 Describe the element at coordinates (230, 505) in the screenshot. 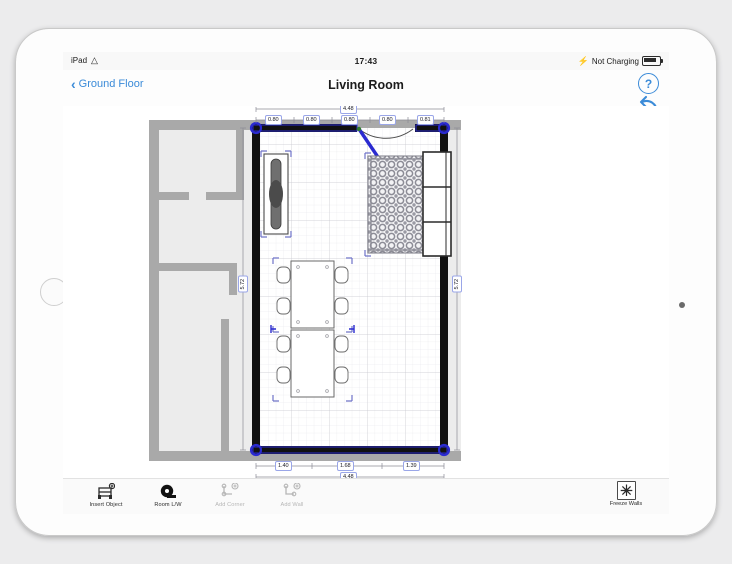

I see `tool-label: Add Corner` at that location.